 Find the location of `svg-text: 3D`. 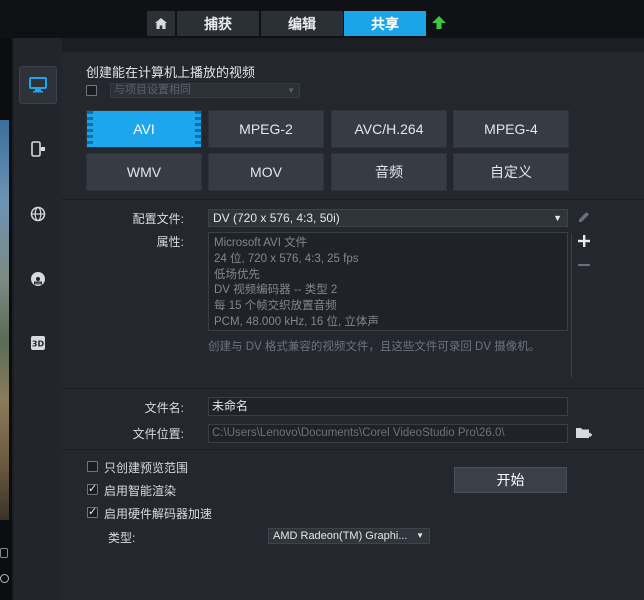

svg-text: 3D is located at coordinates (38, 344).